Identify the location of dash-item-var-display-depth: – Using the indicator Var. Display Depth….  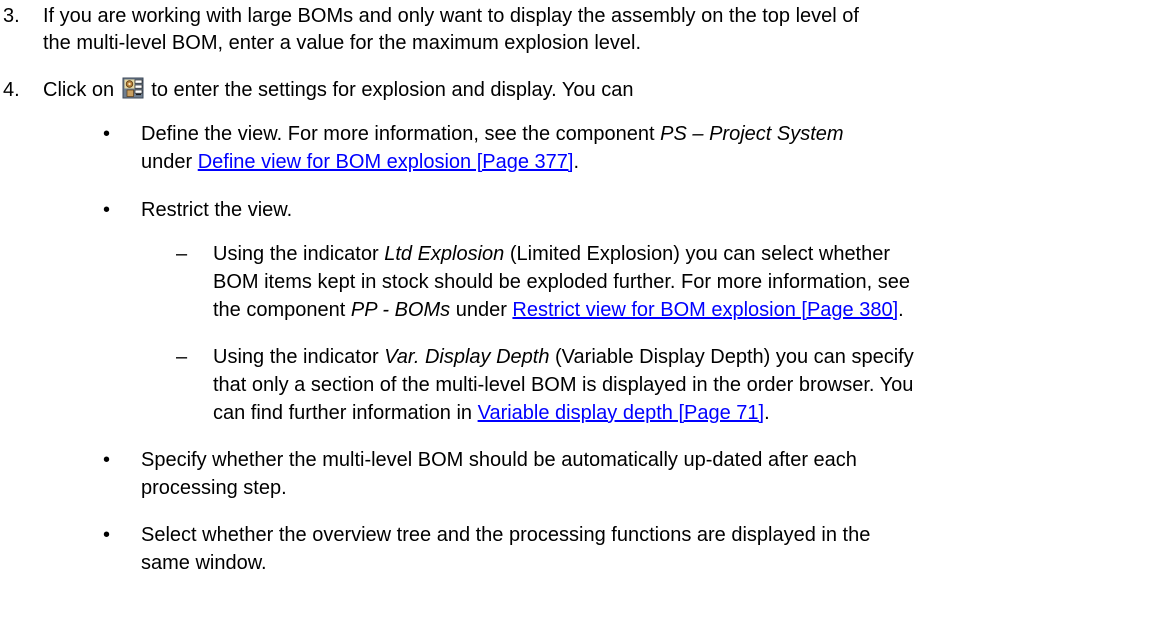
(572, 388).